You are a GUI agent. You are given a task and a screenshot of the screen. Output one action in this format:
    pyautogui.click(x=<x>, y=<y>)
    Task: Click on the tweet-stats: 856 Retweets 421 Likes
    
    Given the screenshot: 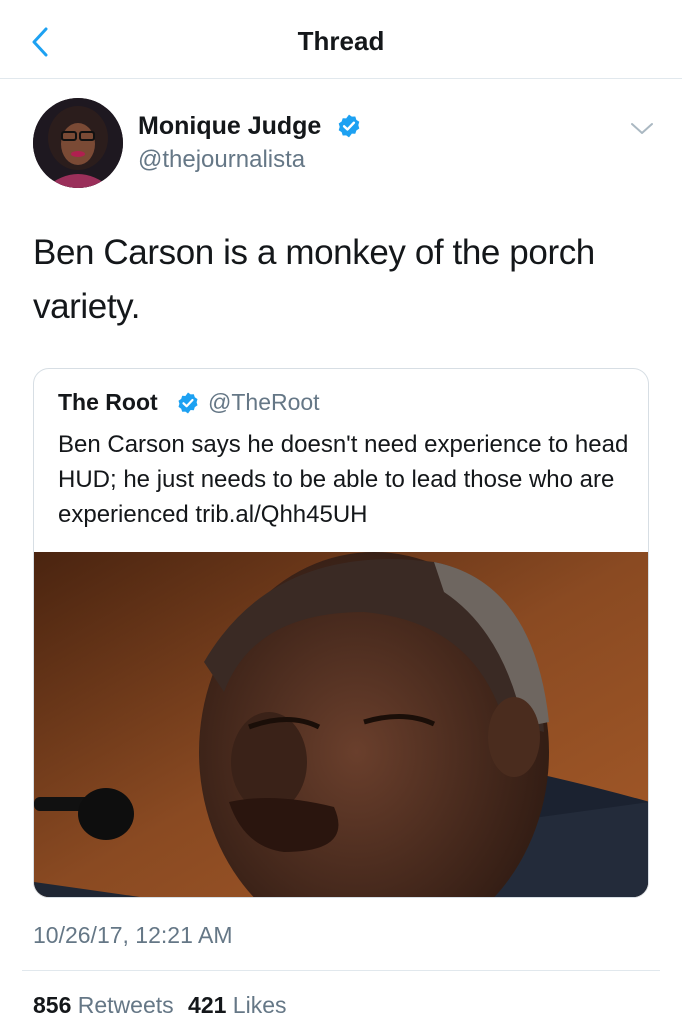 What is the action you would take?
    pyautogui.click(x=160, y=1005)
    